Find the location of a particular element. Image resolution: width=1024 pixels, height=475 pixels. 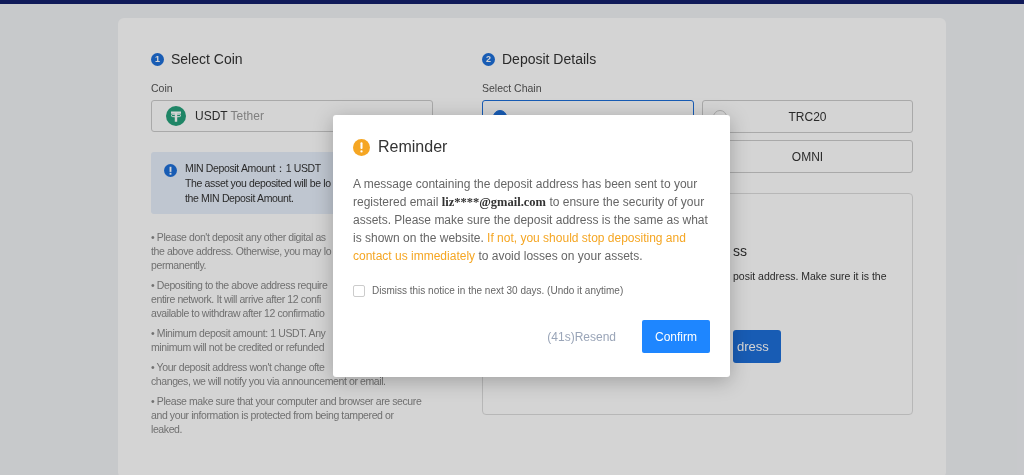

note-text: permanently. is located at coordinates (179, 265).